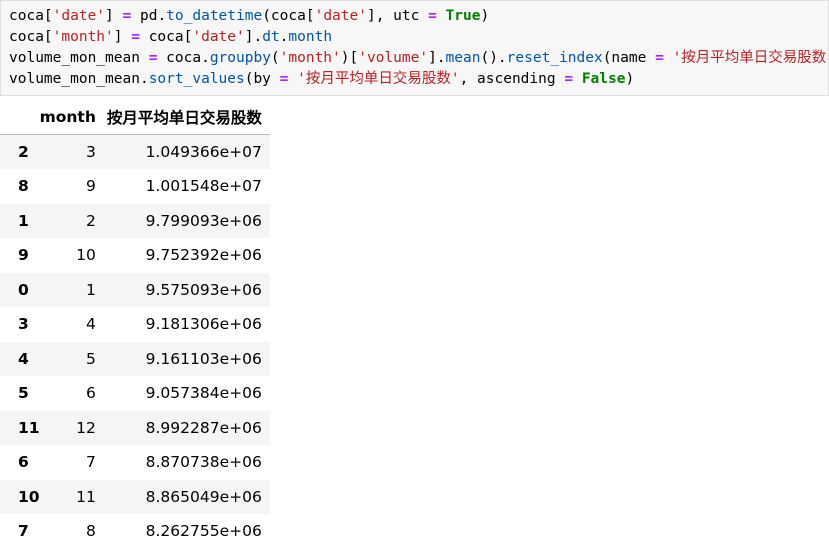 This screenshot has height=552, width=829. I want to click on row-index-cell: 8, so click(23, 186).